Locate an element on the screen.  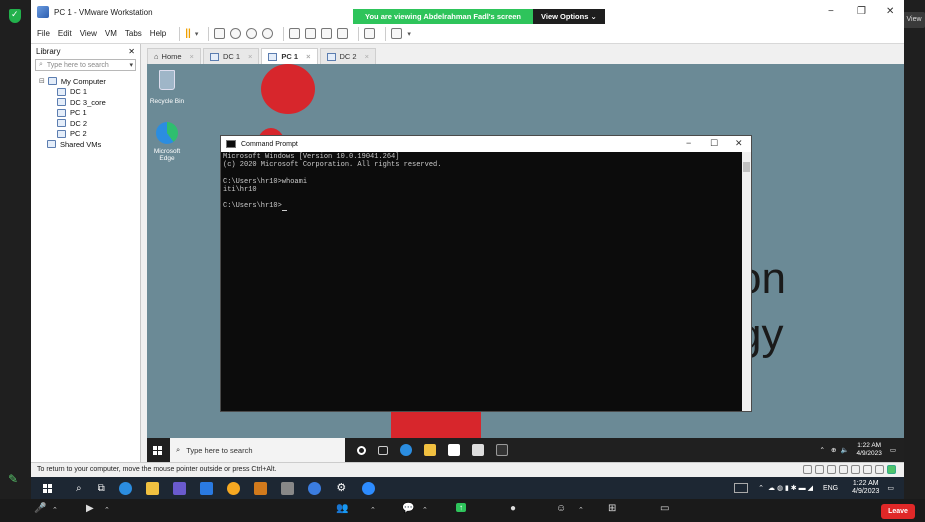
printer-icon is located at coordinates (867, 469).